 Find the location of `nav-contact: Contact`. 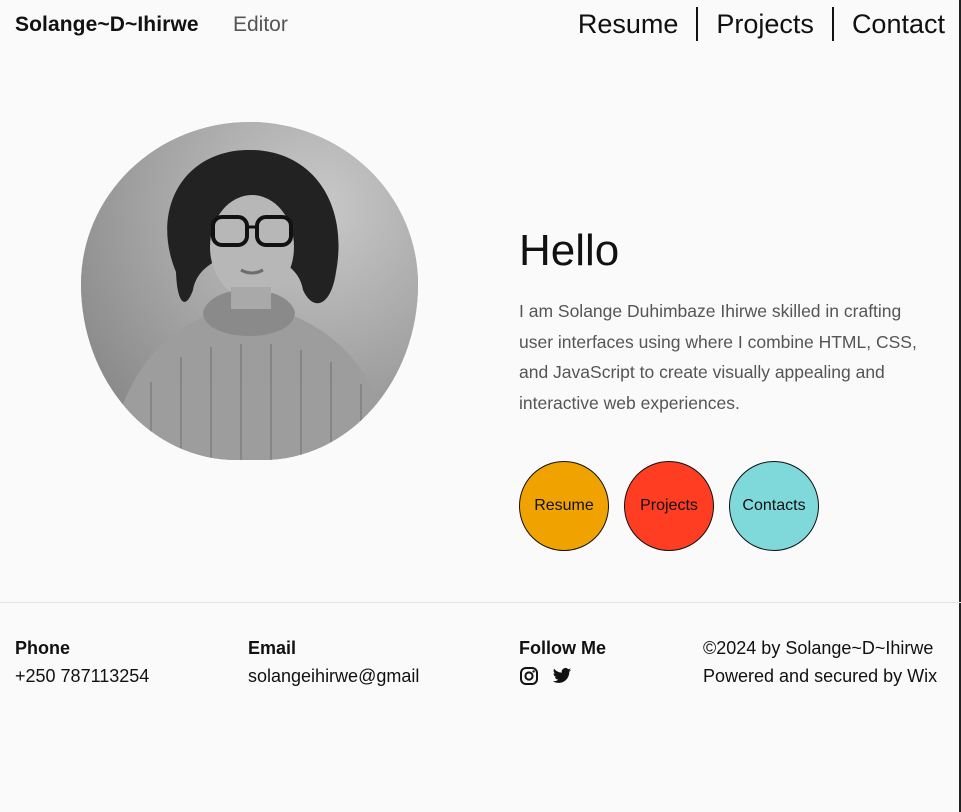

nav-contact: Contact is located at coordinates (889, 24).